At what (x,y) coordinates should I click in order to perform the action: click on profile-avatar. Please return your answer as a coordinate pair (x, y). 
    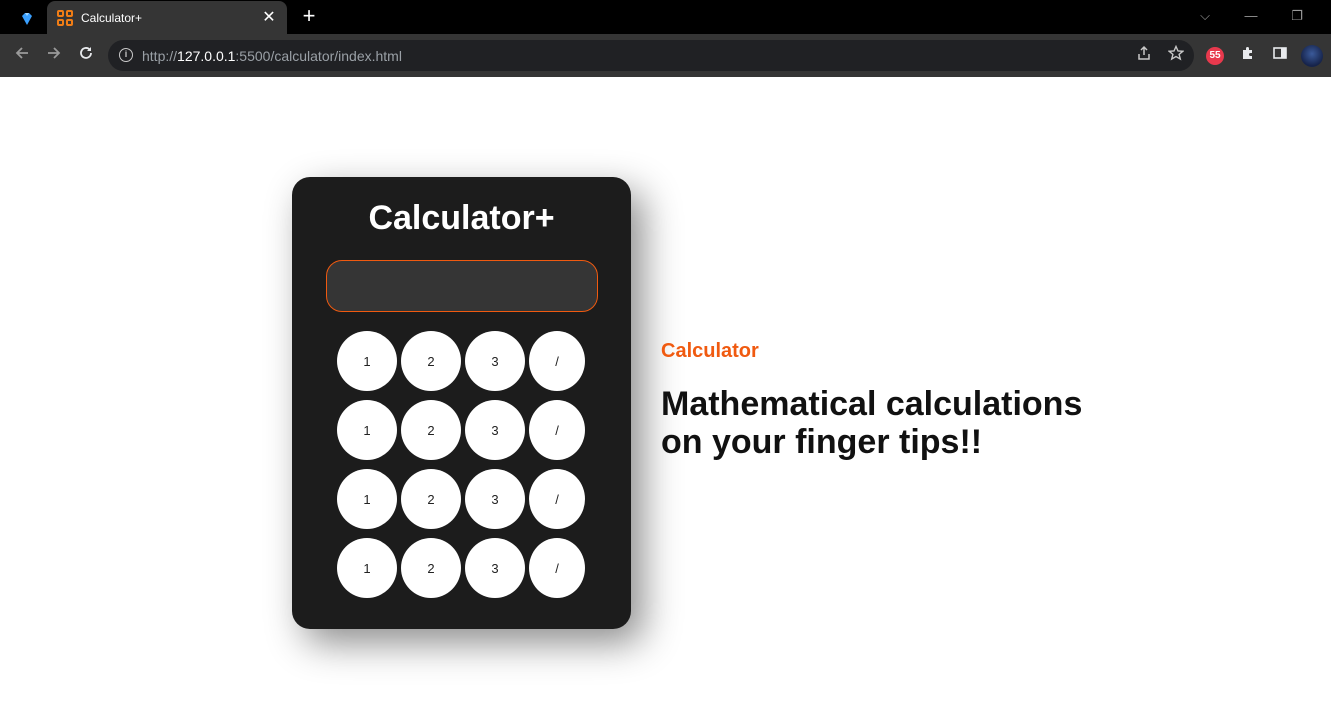
    Looking at the image, I should click on (1312, 56).